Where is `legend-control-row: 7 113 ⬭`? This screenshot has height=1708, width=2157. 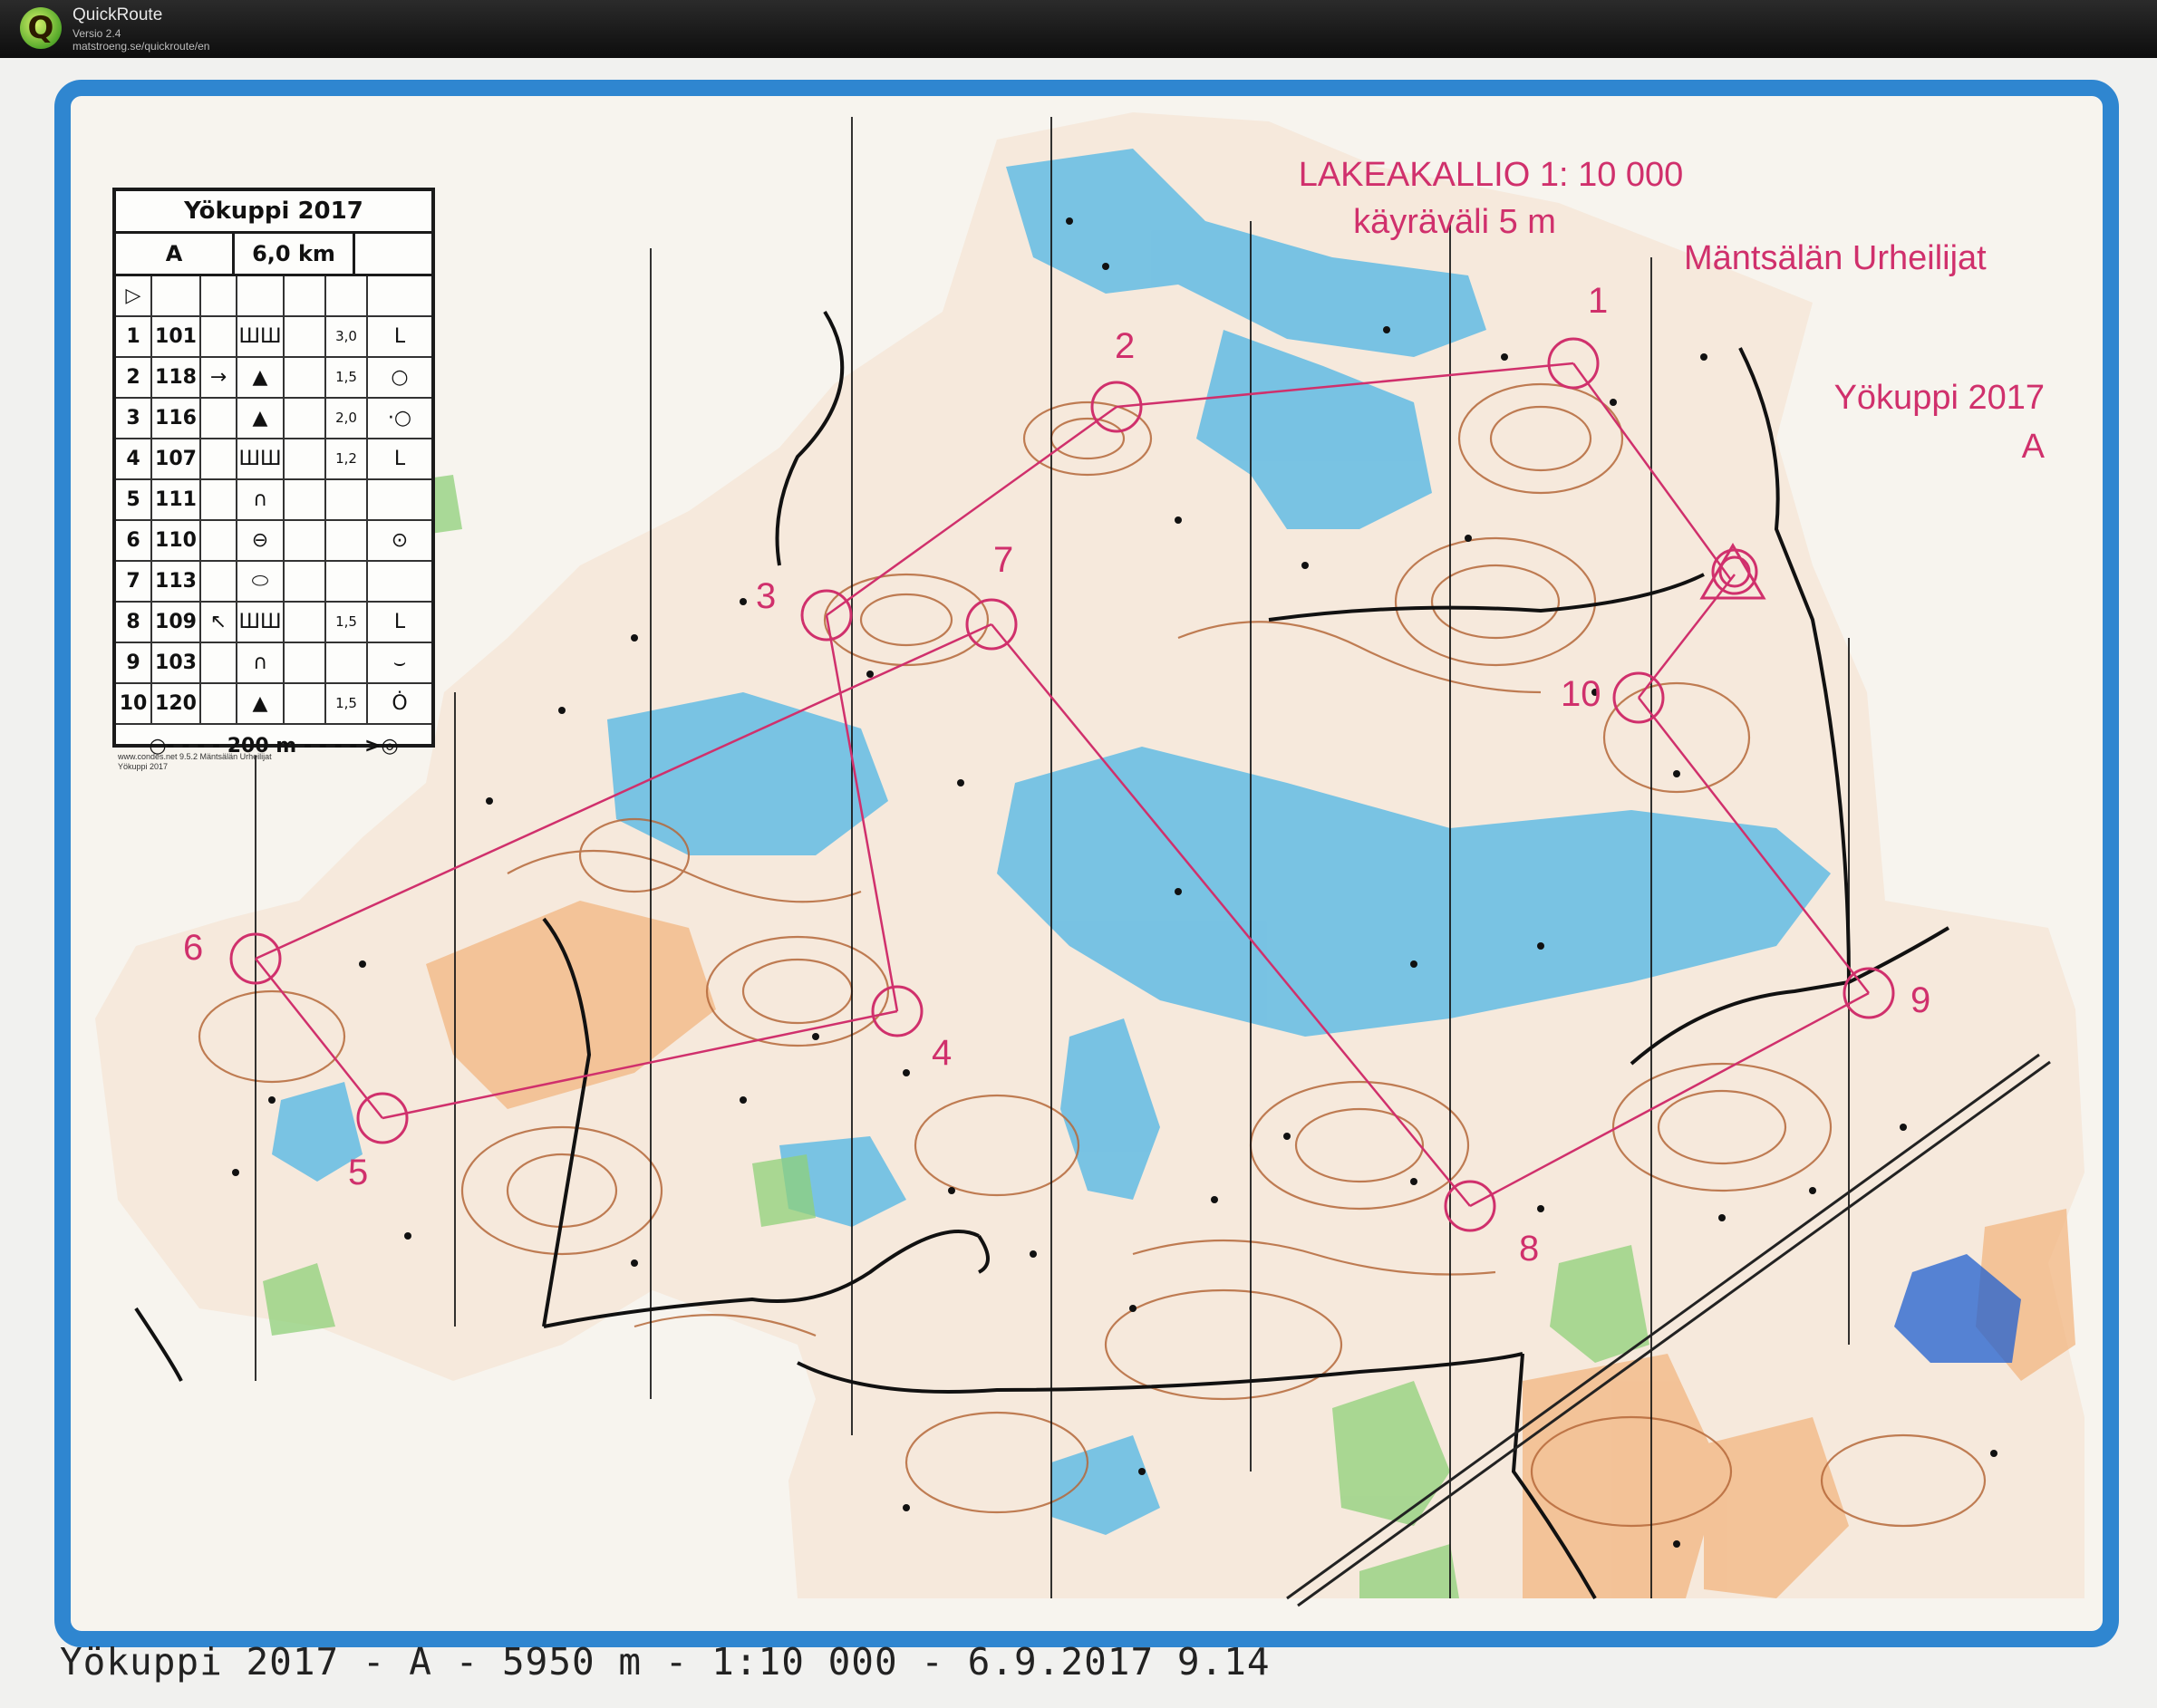
legend-control-row: 7 113 ⬭ is located at coordinates (273, 582).